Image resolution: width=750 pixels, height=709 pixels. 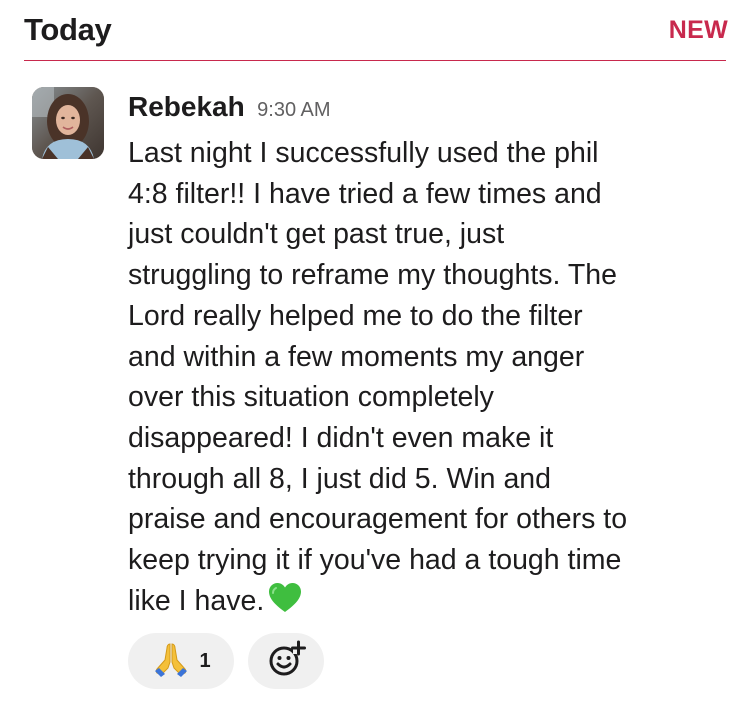 I want to click on reaction-folded-hands: 1, so click(x=181, y=661).